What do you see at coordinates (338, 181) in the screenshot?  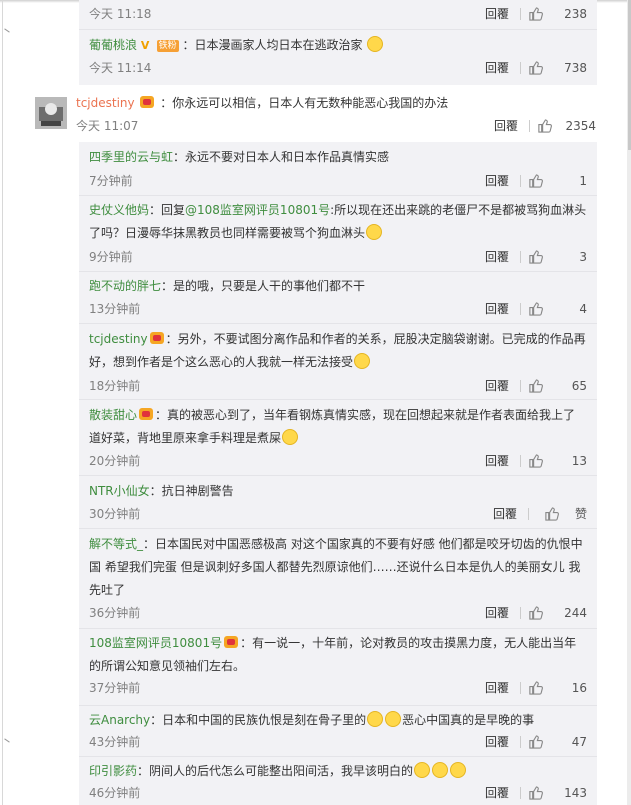 I see `reply-meta: 7分钟前 回覆 1` at bounding box center [338, 181].